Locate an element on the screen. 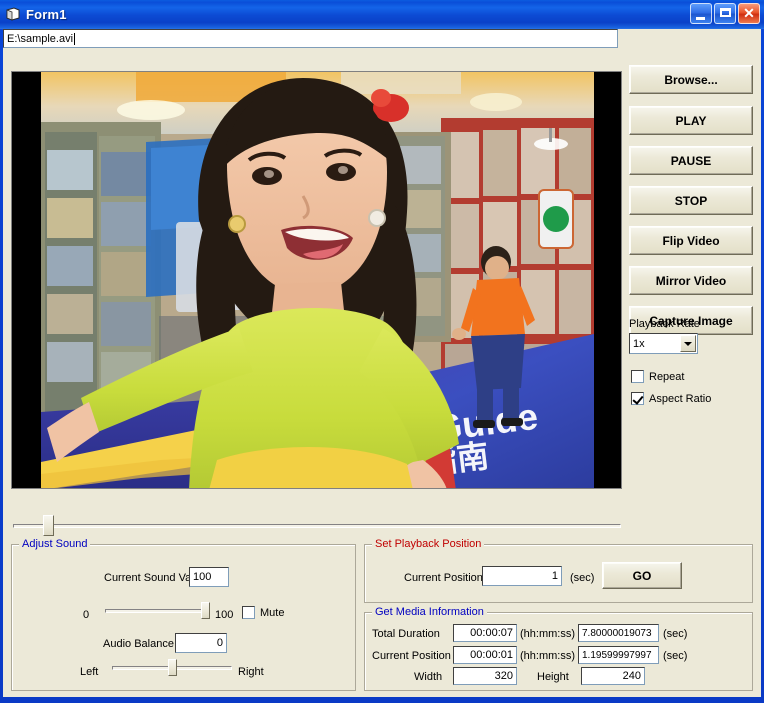 The height and width of the screenshot is (703, 764). seek-slider-thumb is located at coordinates (48, 525).